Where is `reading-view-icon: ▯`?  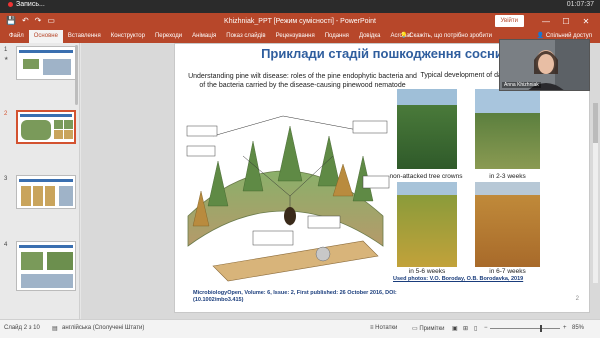 reading-view-icon: ▯ is located at coordinates (475, 328).